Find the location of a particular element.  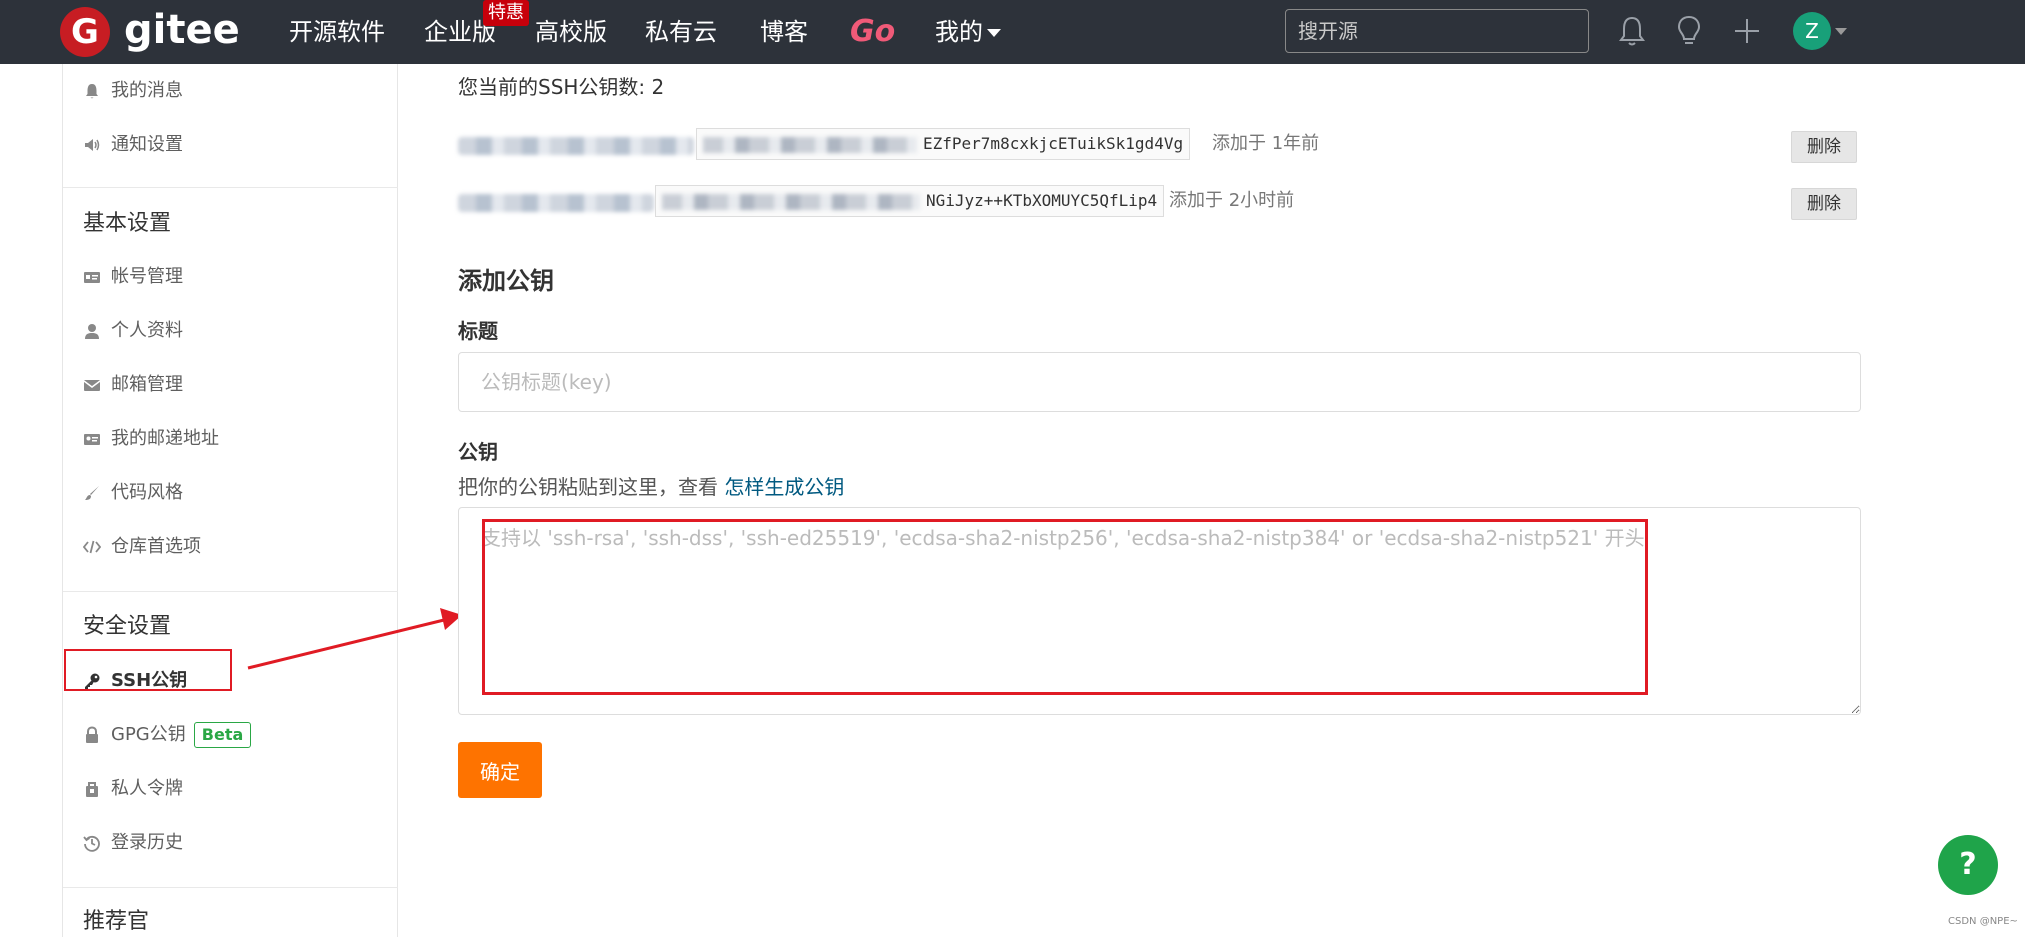

envelope-icon is located at coordinates (92, 385).